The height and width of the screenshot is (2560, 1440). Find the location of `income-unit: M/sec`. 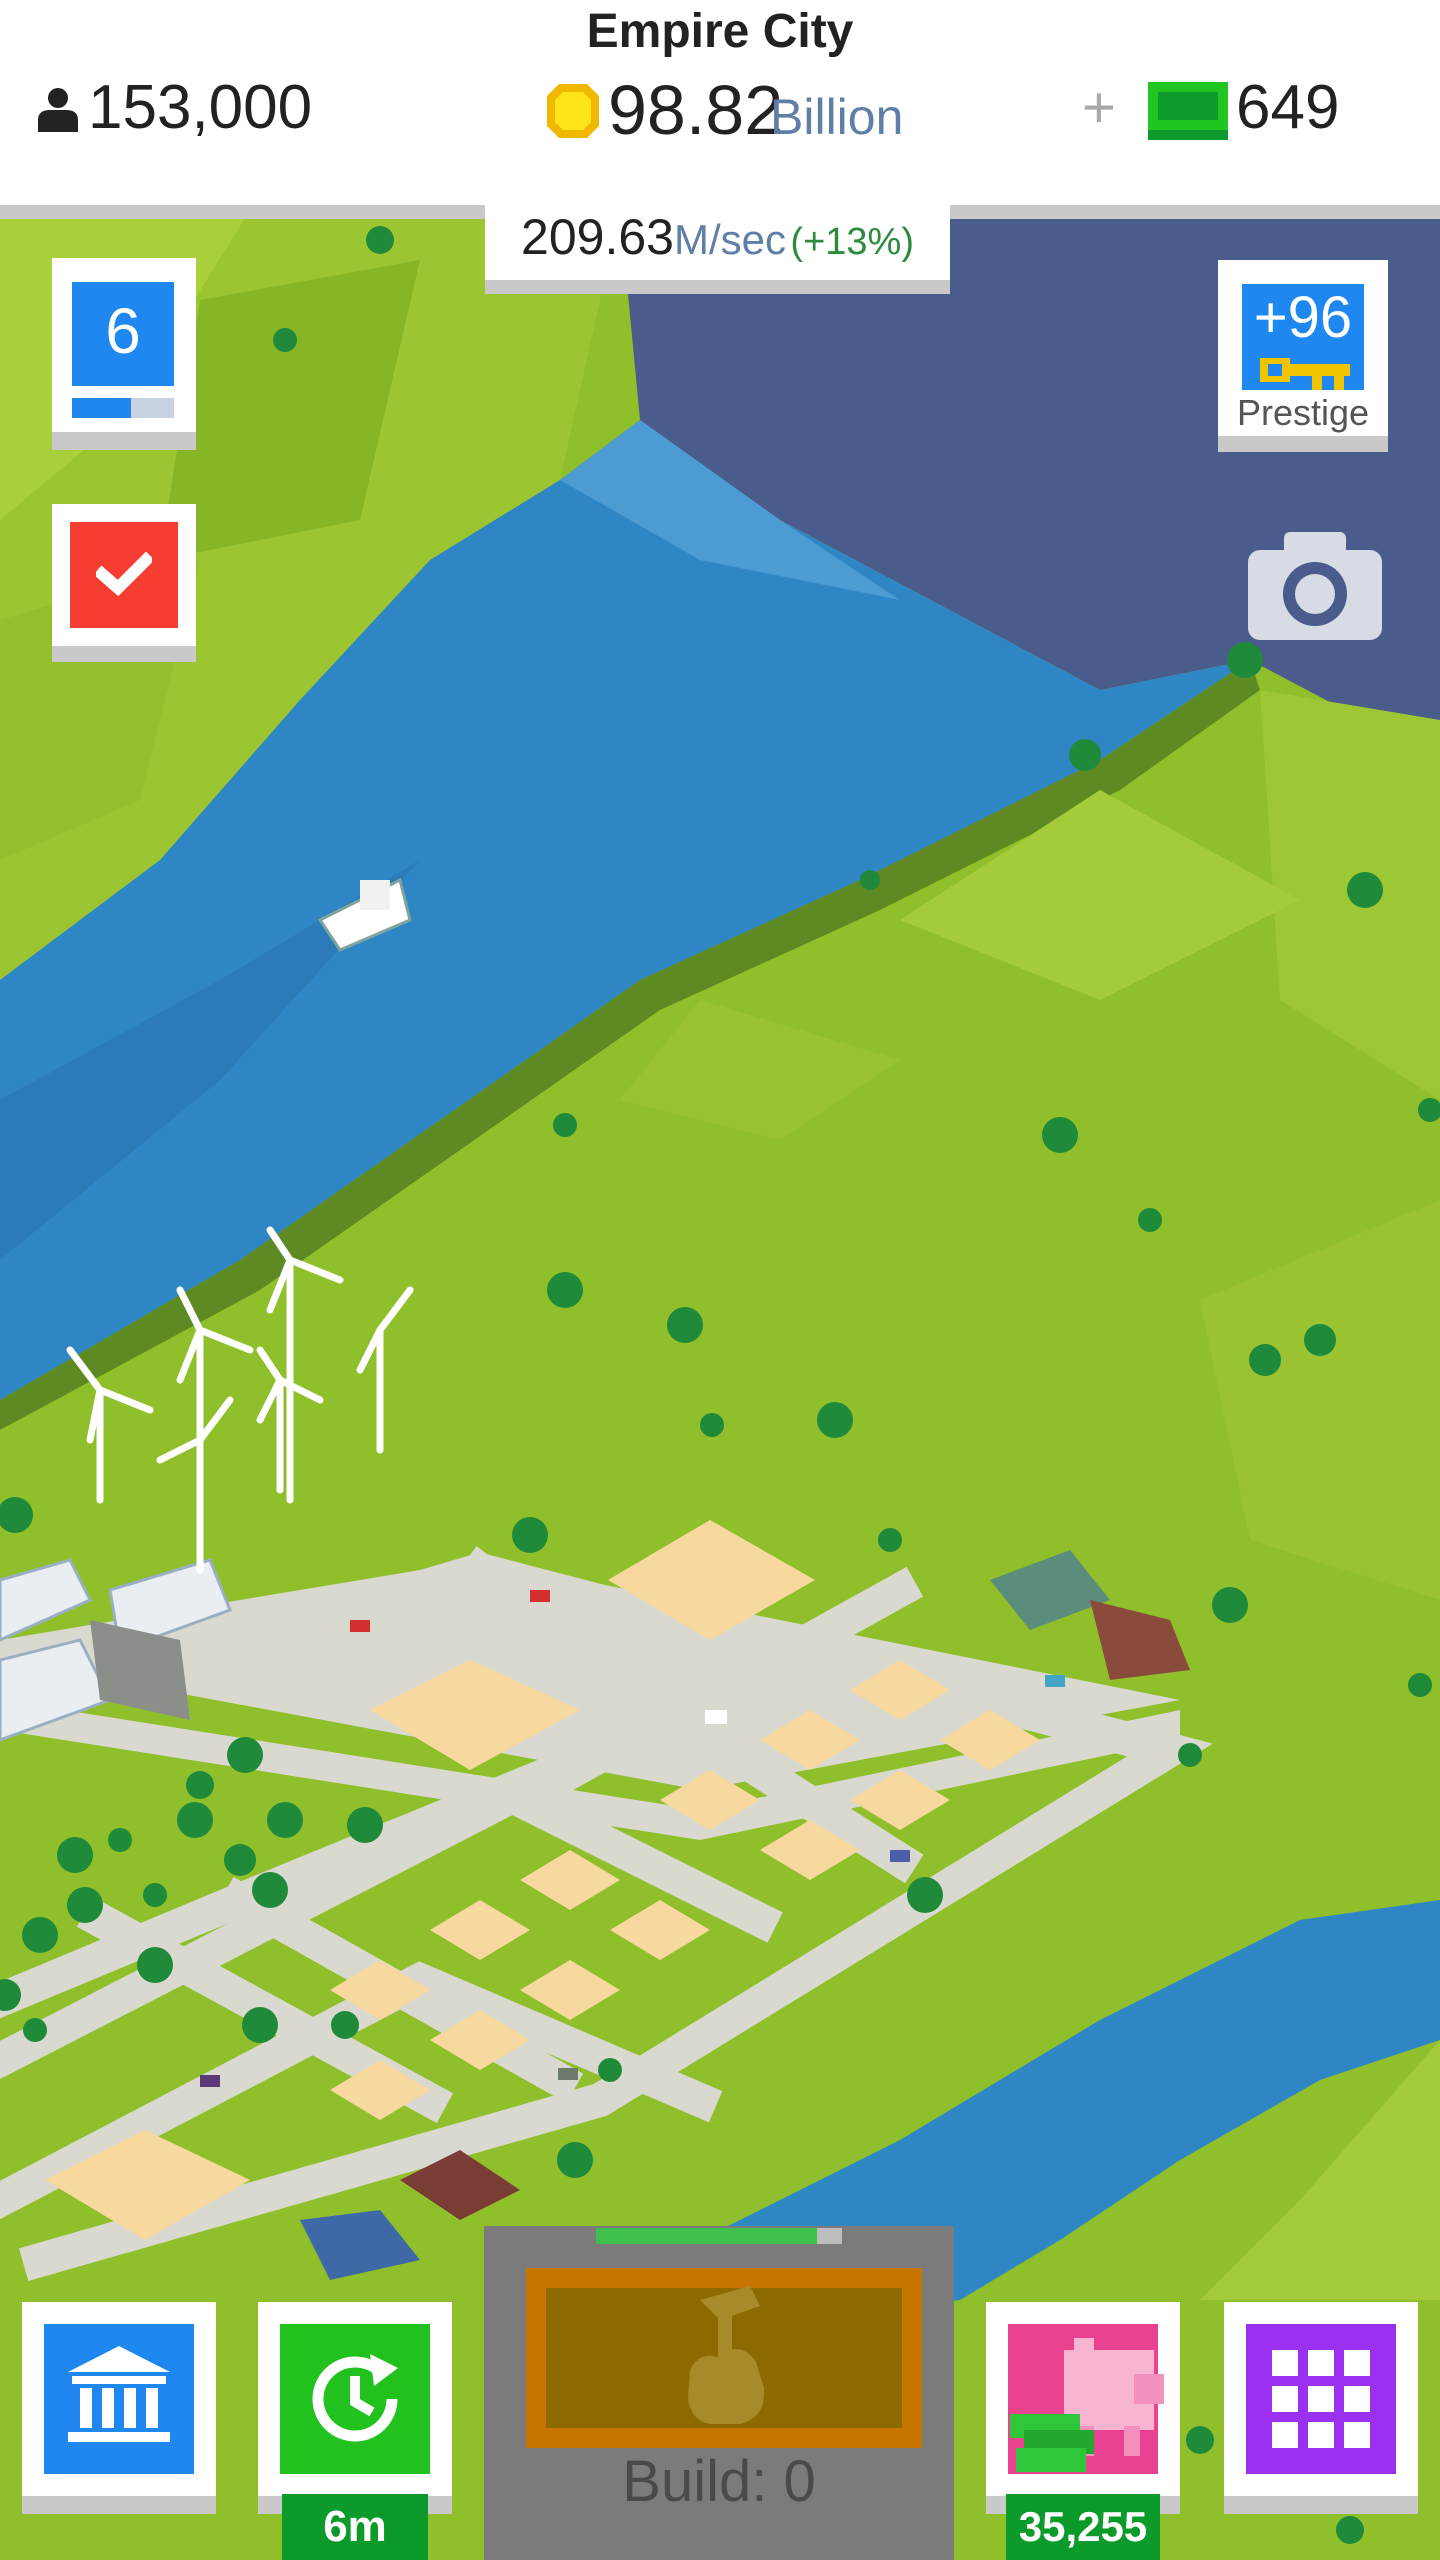

income-unit: M/sec is located at coordinates (729, 239).